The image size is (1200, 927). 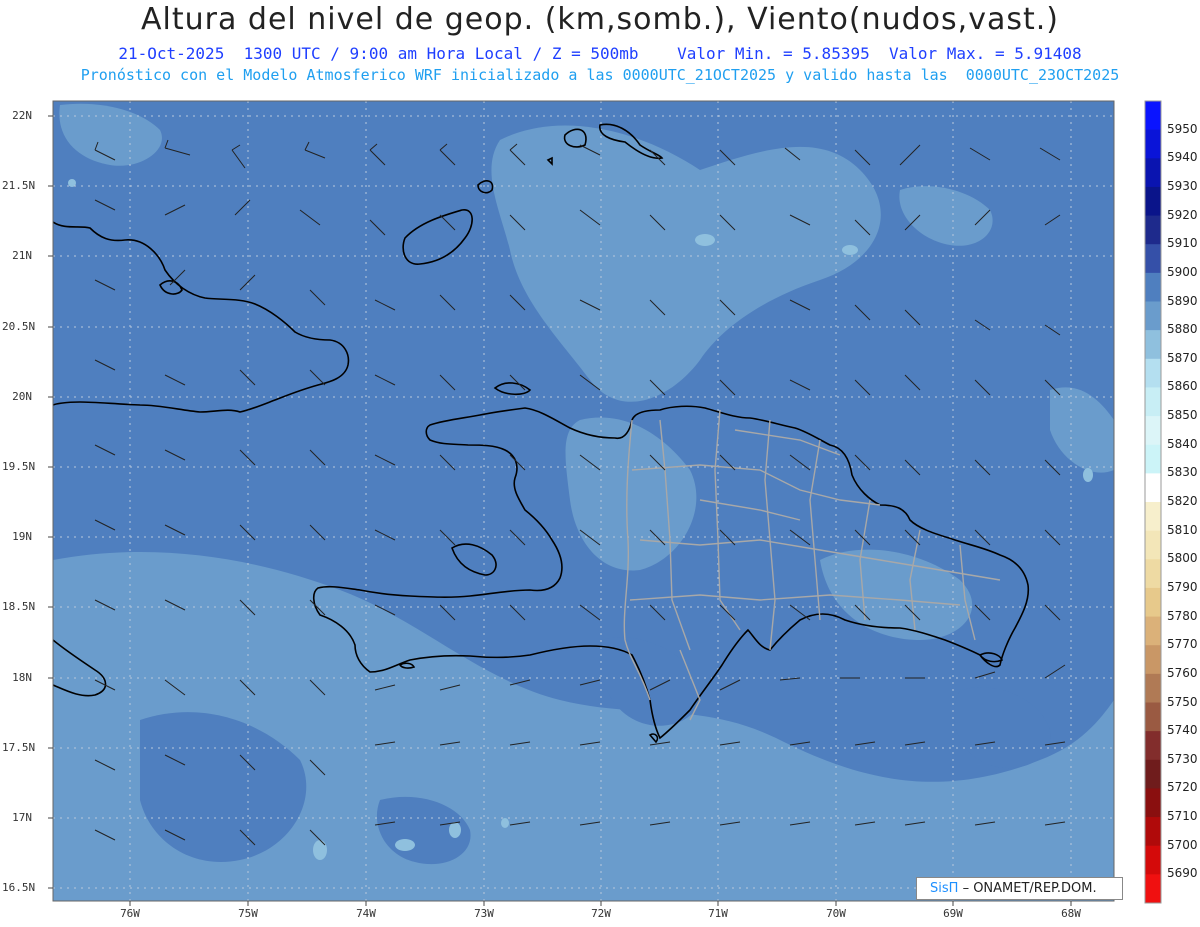 I want to click on colorbar-level-label: 5930, so click(x=1182, y=185).